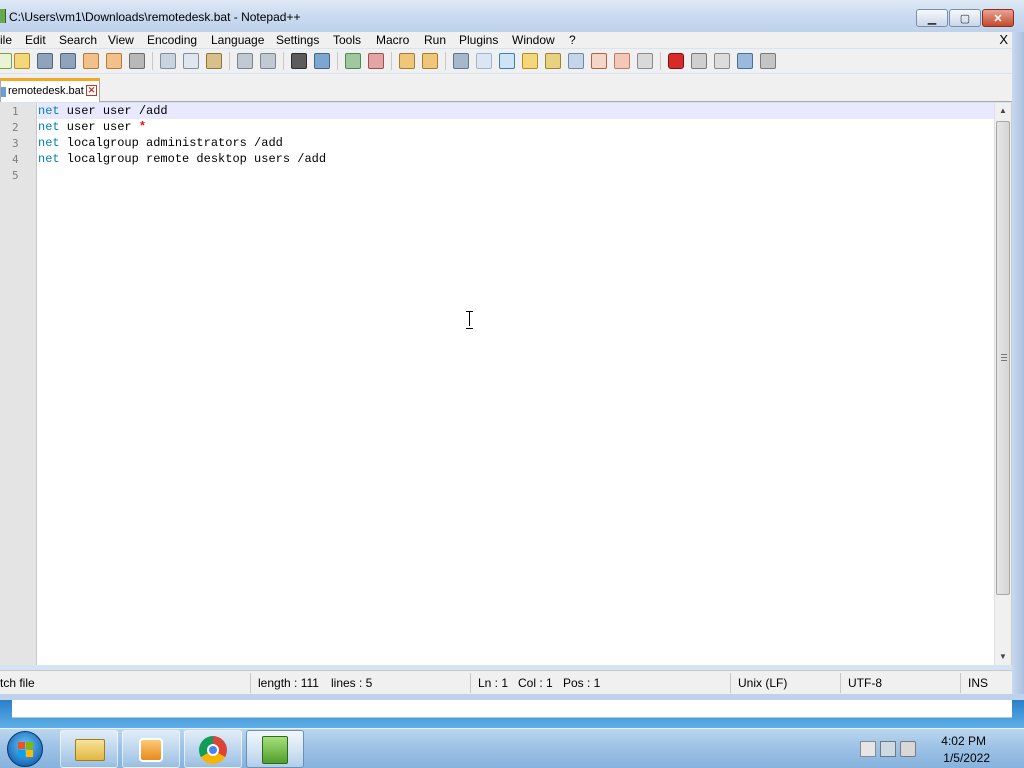 This screenshot has height=768, width=1024. I want to click on close-button: ✕, so click(998, 18).